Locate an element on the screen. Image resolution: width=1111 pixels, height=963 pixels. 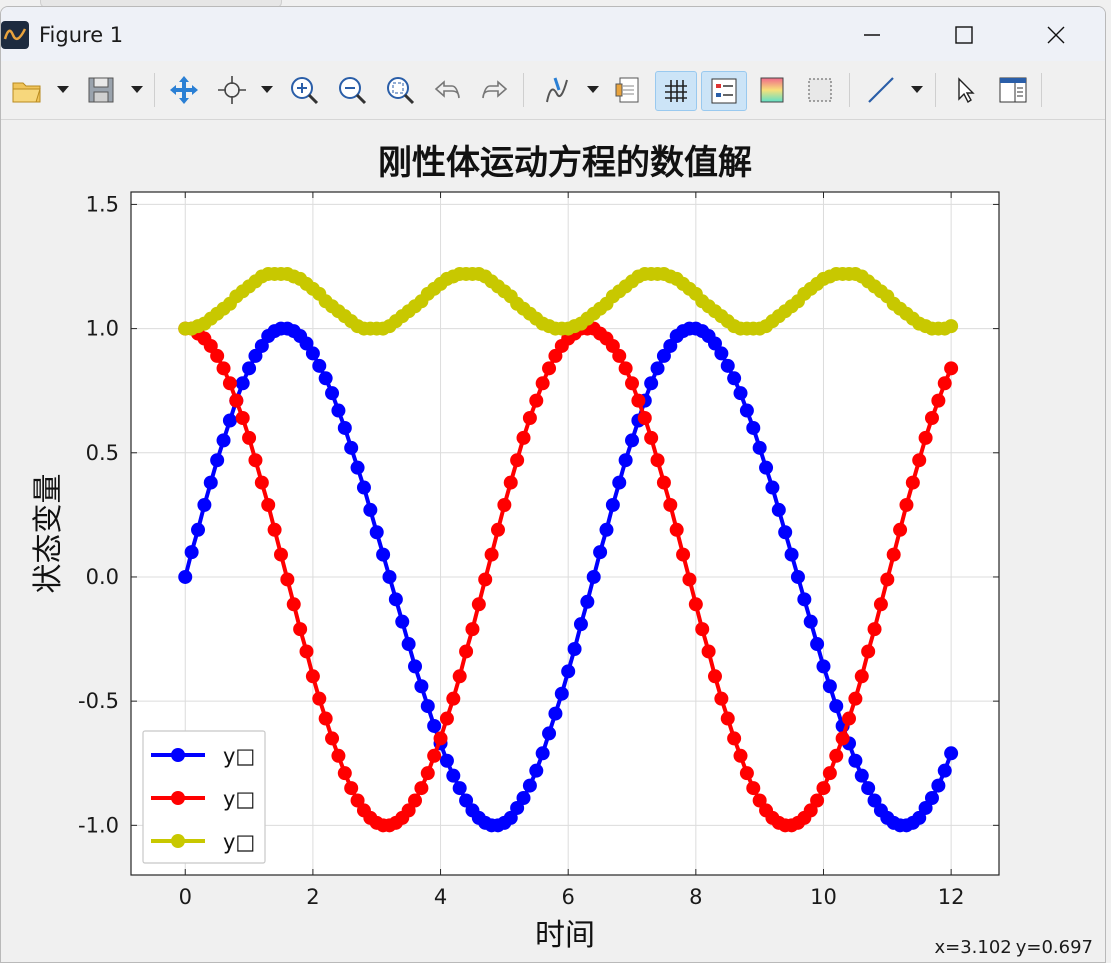
app-icon is located at coordinates (15, 35).